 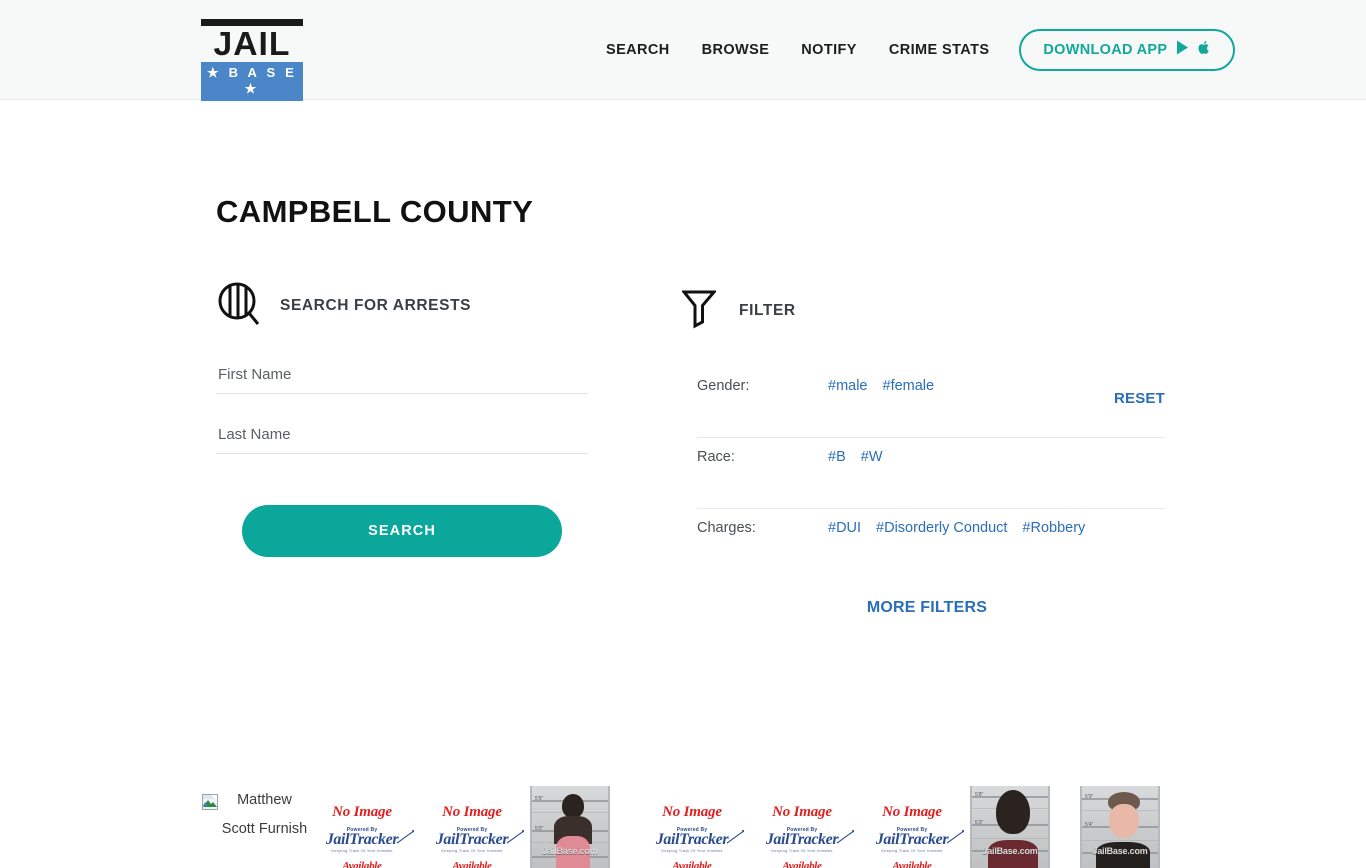 What do you see at coordinates (252, 43) in the screenshot?
I see `logo-wordmark-jail: JAIL` at bounding box center [252, 43].